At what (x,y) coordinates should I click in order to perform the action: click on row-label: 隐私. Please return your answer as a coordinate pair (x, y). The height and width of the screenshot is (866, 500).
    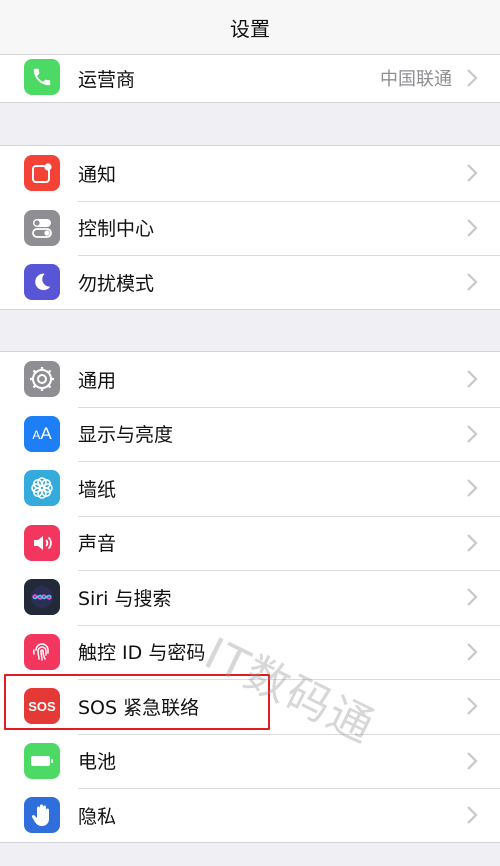
    Looking at the image, I should click on (97, 816).